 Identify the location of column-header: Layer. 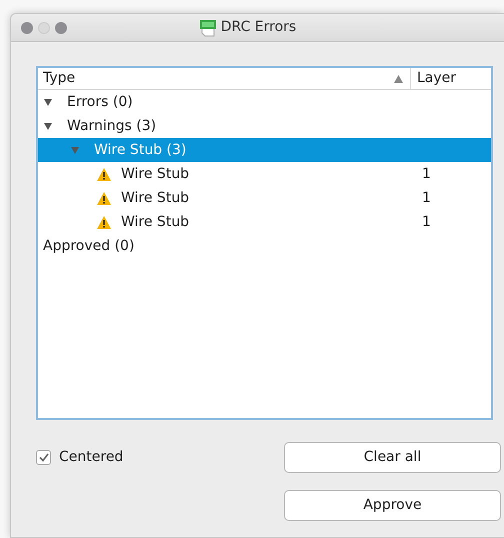
(436, 78).